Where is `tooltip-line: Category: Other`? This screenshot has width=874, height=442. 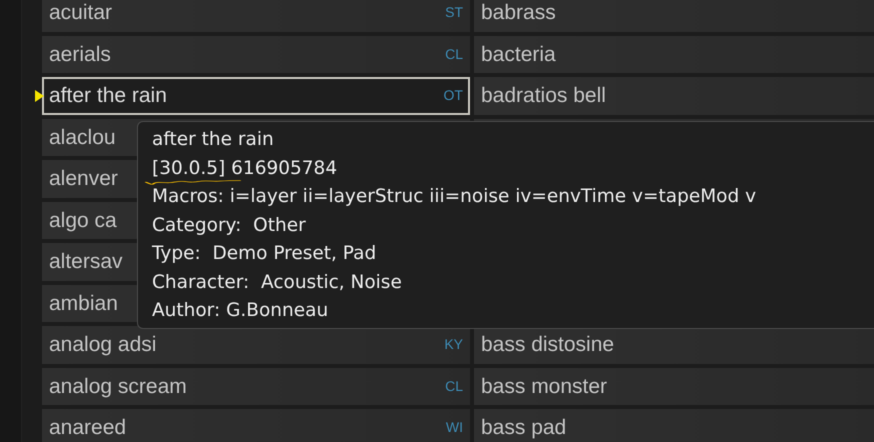
tooltip-line: Category: Other is located at coordinates (229, 225).